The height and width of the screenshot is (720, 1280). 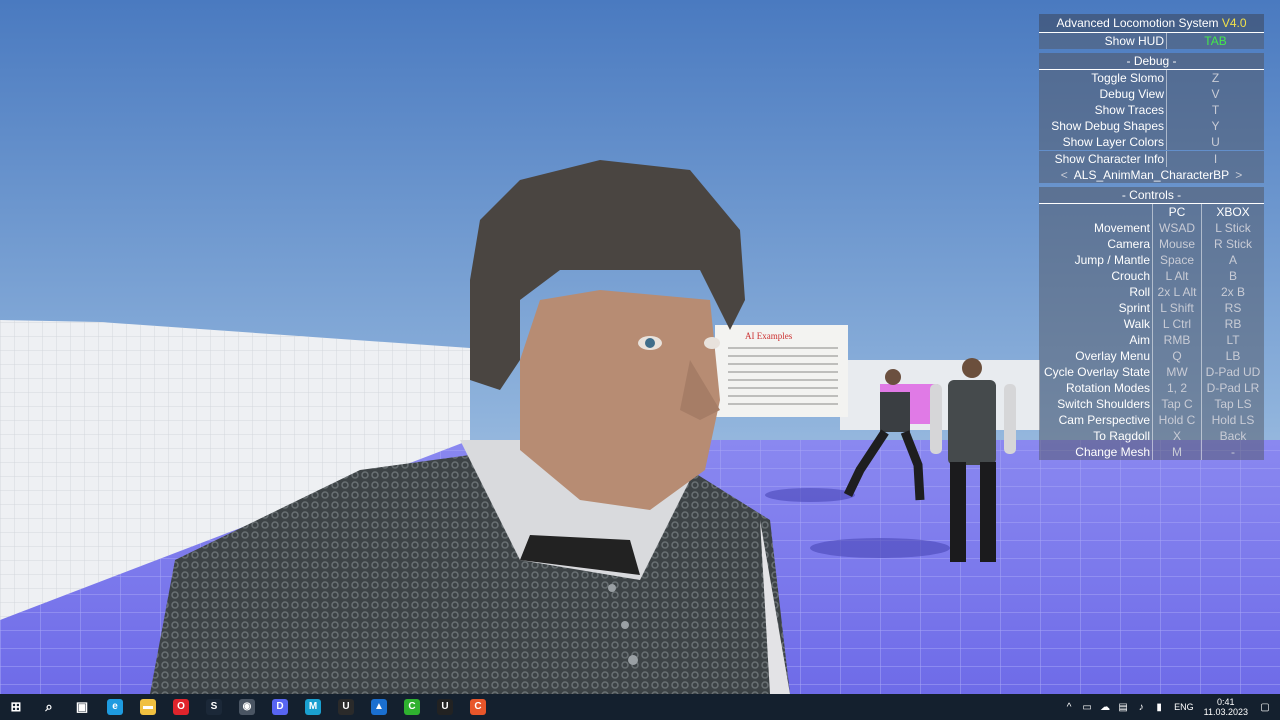 What do you see at coordinates (1232, 324) in the screenshot?
I see `control-xbox-key: RB` at bounding box center [1232, 324].